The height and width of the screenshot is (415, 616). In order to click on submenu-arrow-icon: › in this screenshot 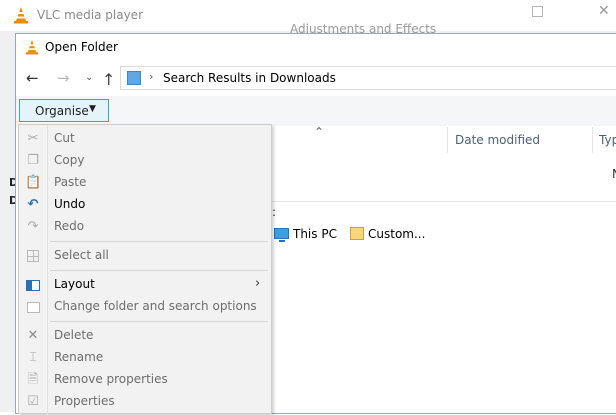, I will do `click(258, 283)`.